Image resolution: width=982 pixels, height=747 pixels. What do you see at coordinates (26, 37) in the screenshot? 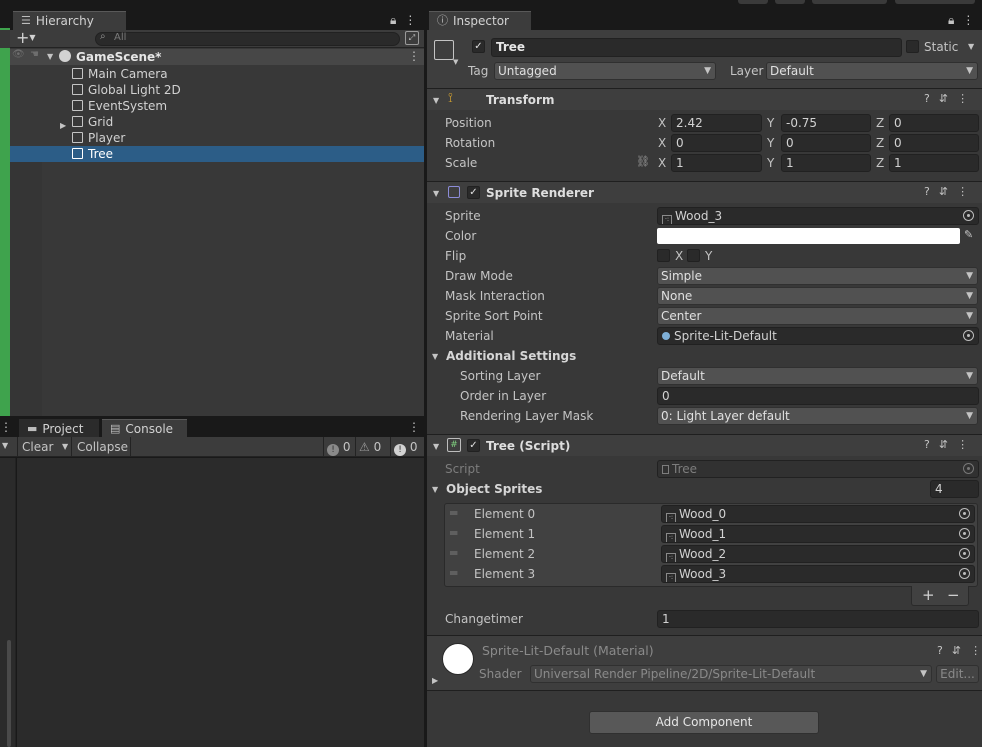
I see `add-button: +▼` at bounding box center [26, 37].